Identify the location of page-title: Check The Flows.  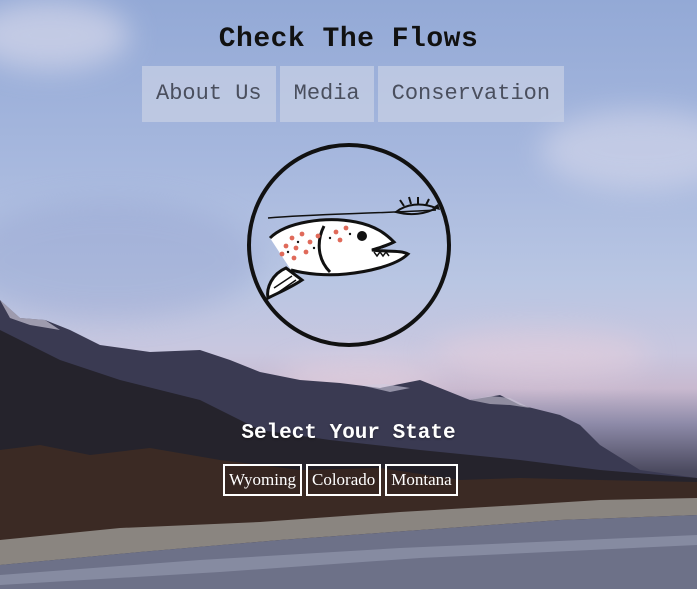
(348, 39).